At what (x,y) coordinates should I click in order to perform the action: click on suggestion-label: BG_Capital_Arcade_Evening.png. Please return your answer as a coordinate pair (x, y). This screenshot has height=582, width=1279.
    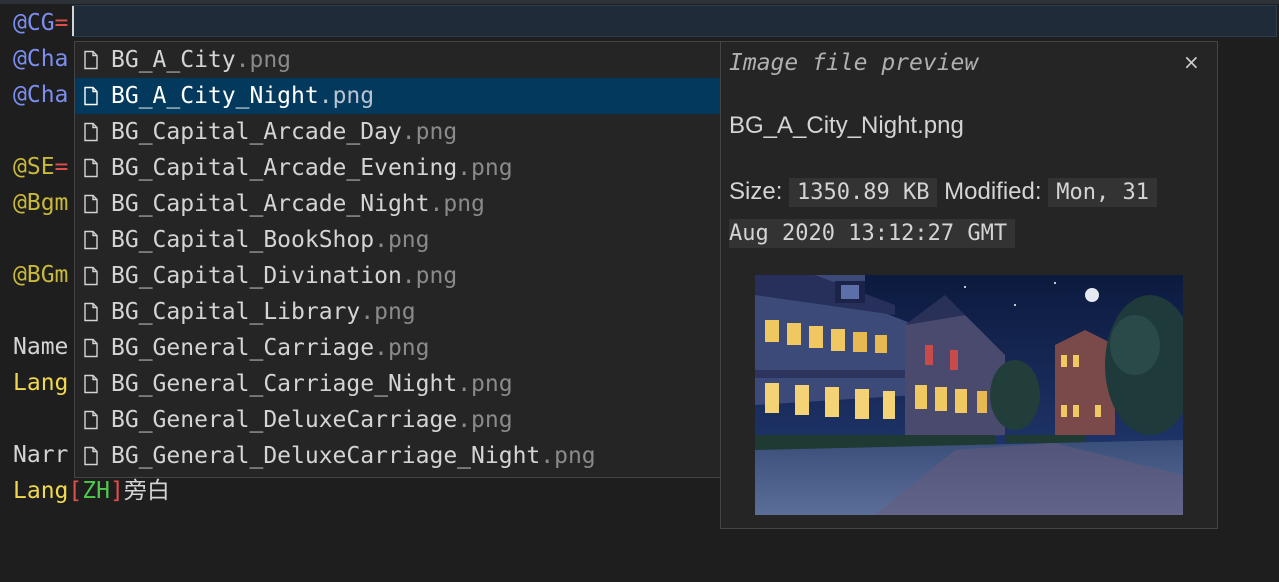
    Looking at the image, I should click on (312, 168).